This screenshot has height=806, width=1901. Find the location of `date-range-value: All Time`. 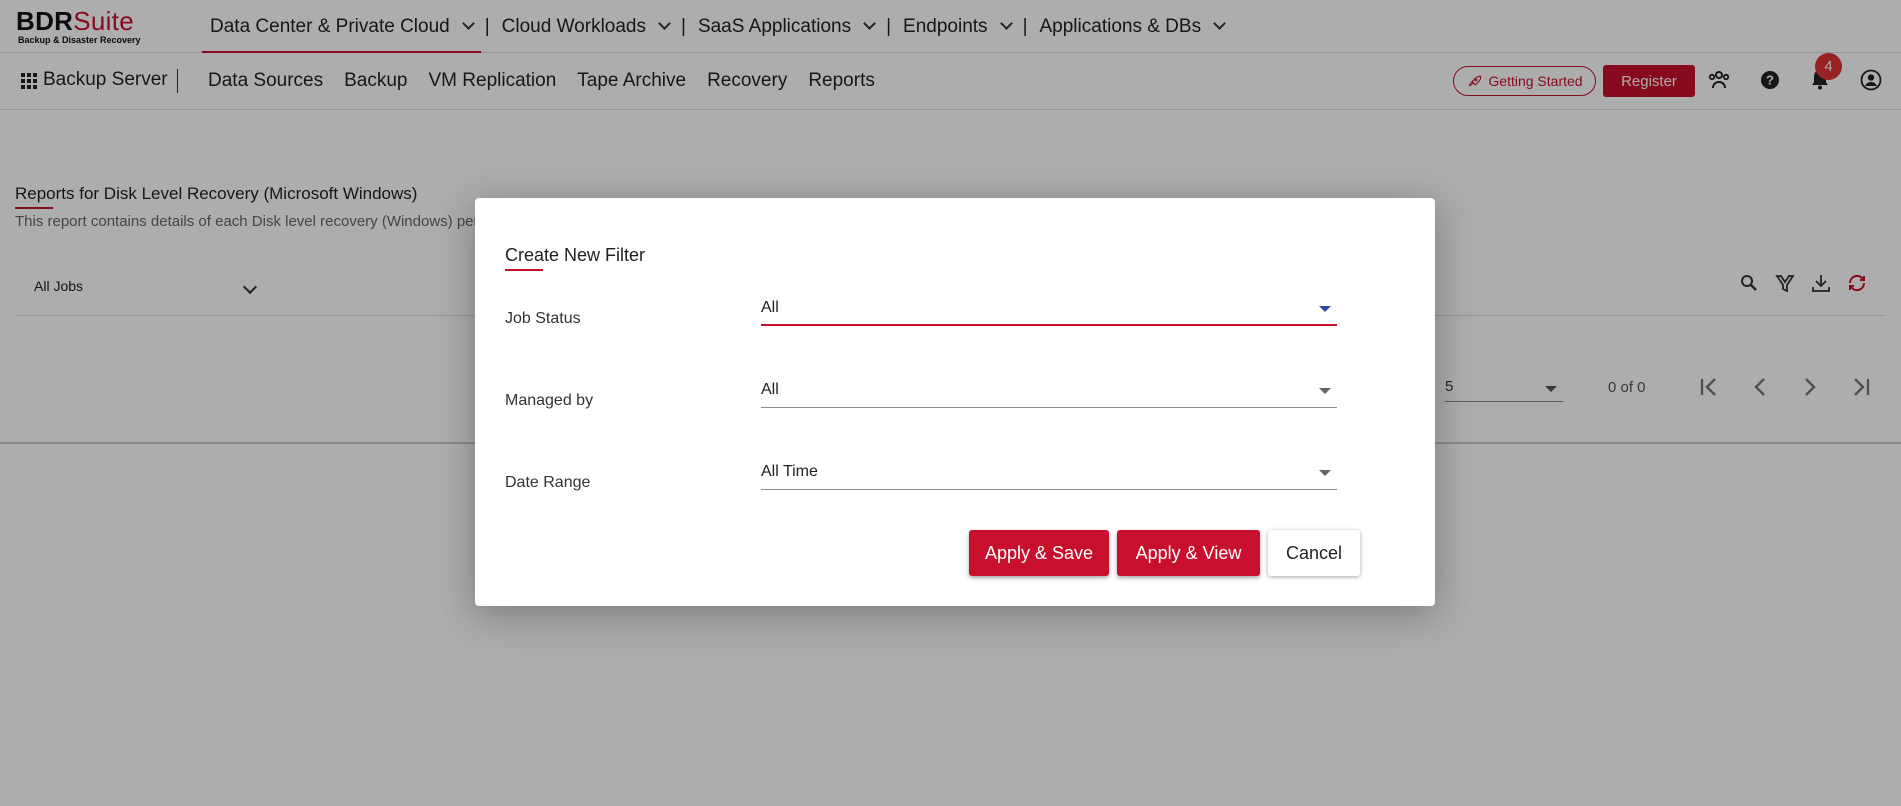

date-range-value: All Time is located at coordinates (789, 471).